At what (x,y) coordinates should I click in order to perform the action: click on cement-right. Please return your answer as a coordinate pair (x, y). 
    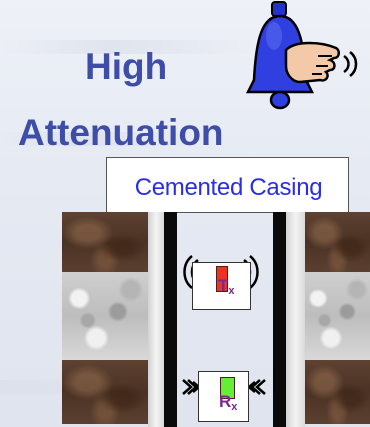
    Looking at the image, I should click on (295, 319).